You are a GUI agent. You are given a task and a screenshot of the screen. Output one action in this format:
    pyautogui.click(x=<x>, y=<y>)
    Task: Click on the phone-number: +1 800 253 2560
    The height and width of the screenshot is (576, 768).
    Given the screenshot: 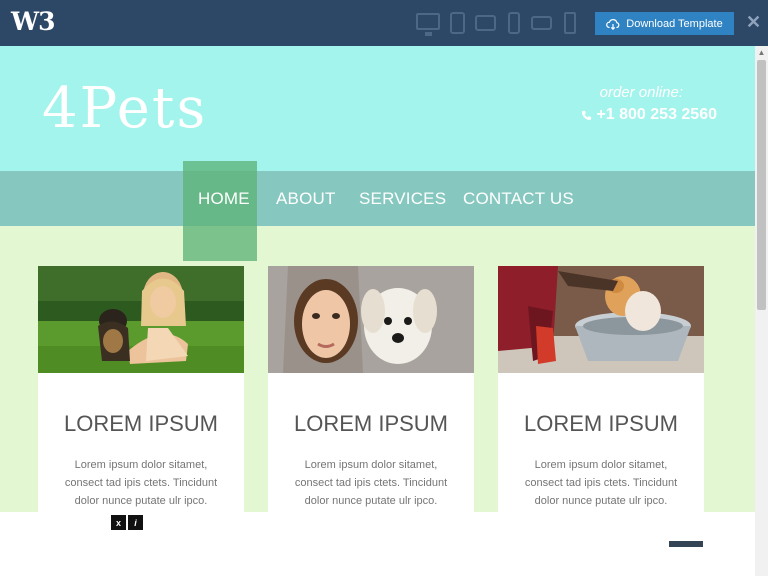 What is the action you would take?
    pyautogui.click(x=649, y=115)
    